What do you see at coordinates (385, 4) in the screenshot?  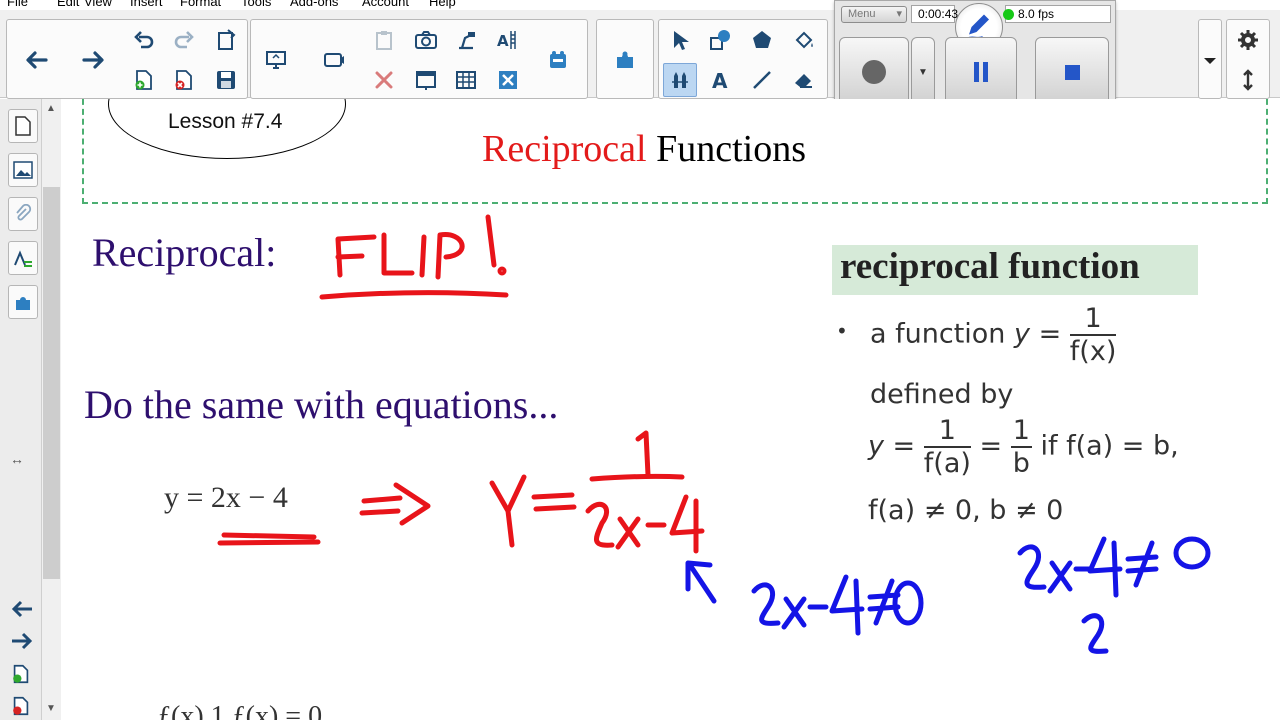 I see `menu-account: Account` at bounding box center [385, 4].